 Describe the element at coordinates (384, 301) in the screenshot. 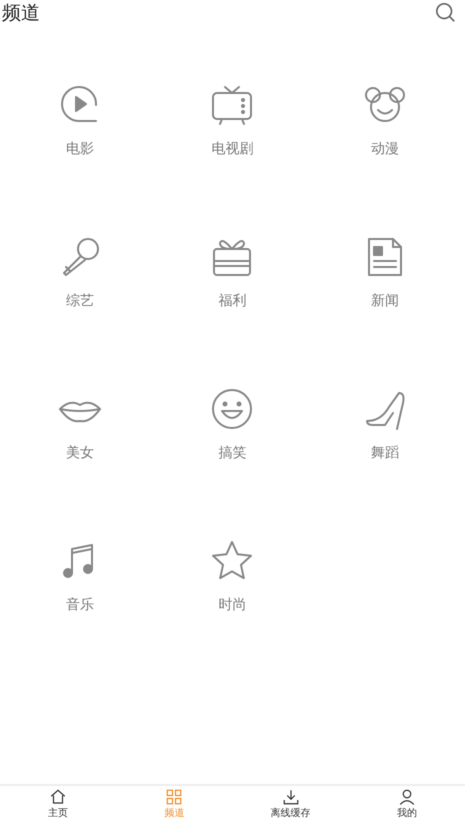

I see `channel-label: 新闻` at that location.